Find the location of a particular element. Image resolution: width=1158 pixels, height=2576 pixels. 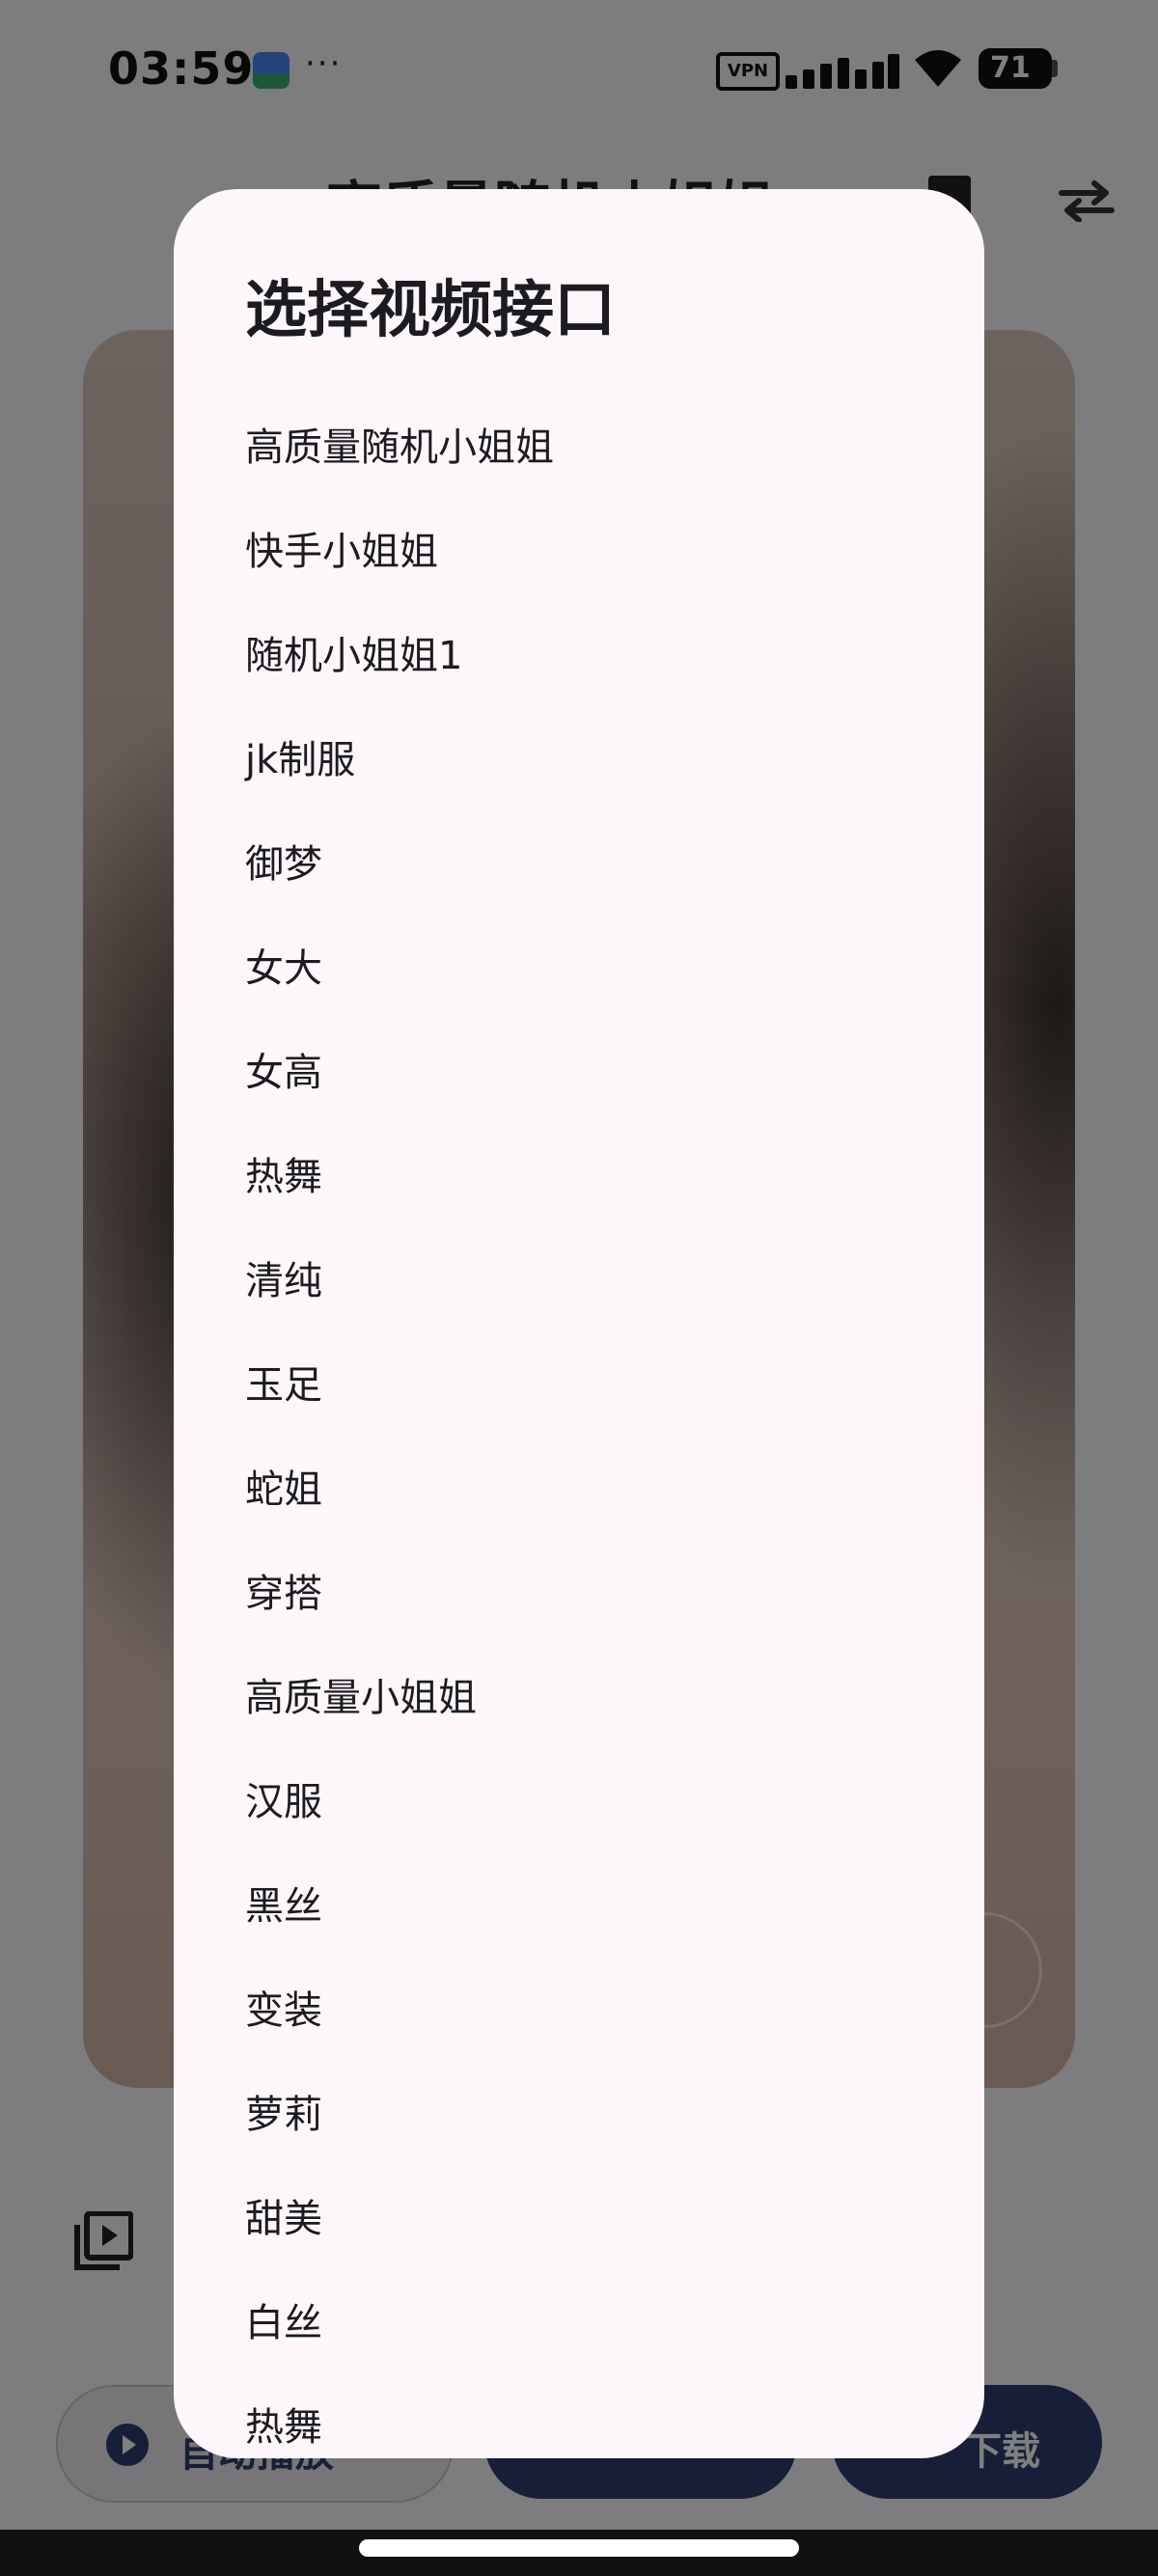

source-option: 汉服 is located at coordinates (579, 1802).